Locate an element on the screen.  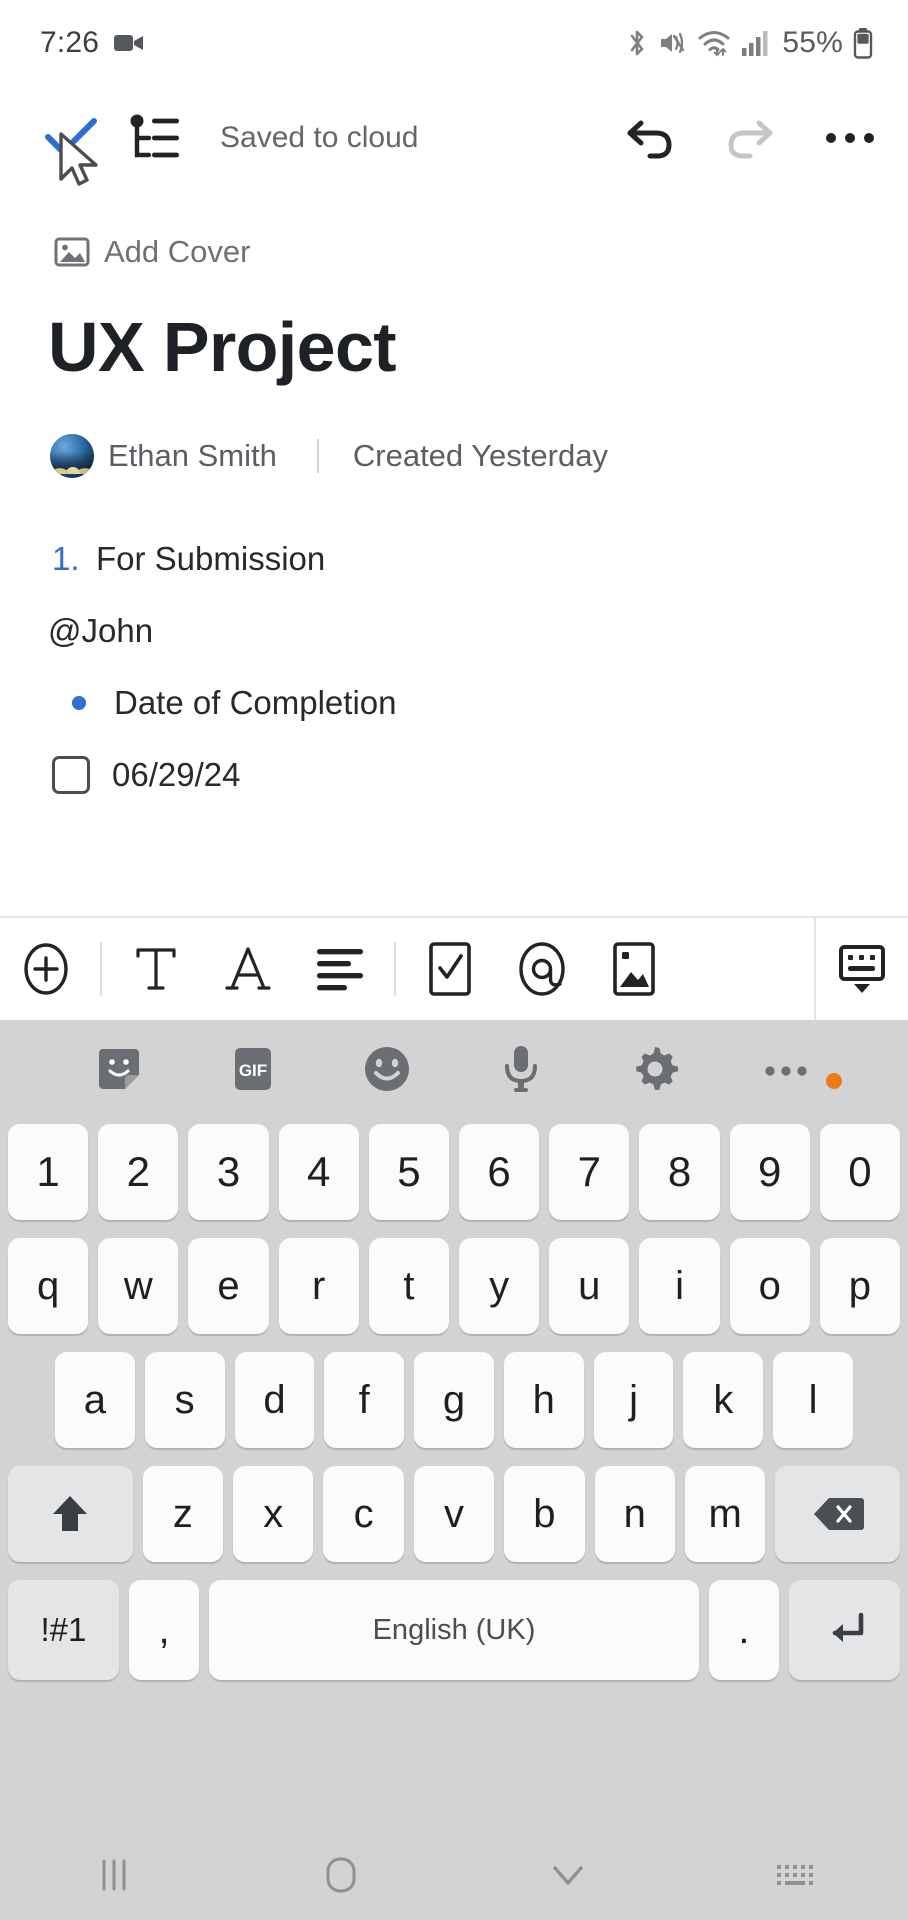
key-symbols: !#1 is located at coordinates (63, 1630).